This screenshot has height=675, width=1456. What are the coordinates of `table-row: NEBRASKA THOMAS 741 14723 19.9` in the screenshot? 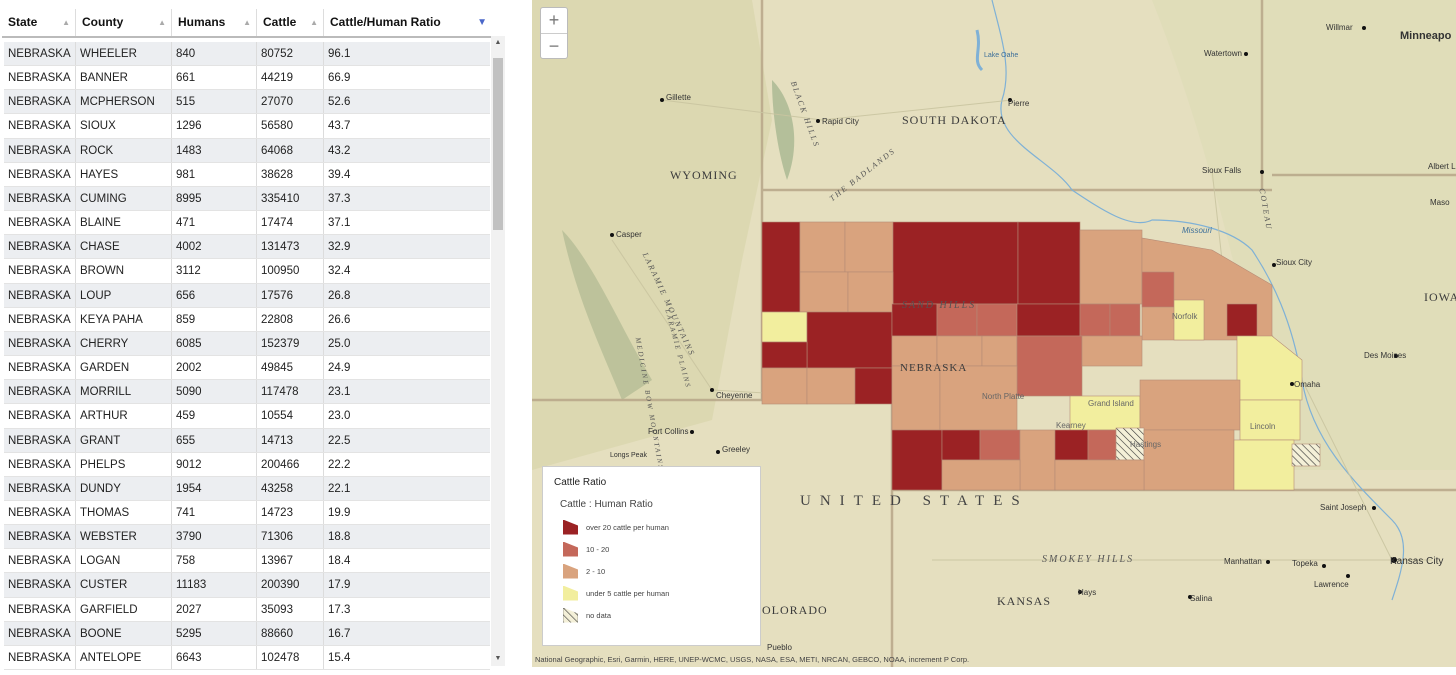 It's located at (247, 513).